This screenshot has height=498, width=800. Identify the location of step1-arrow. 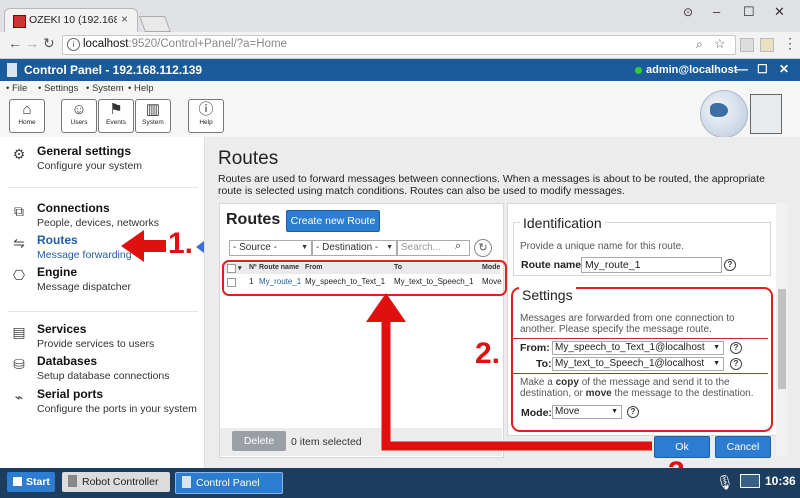
(143, 246).